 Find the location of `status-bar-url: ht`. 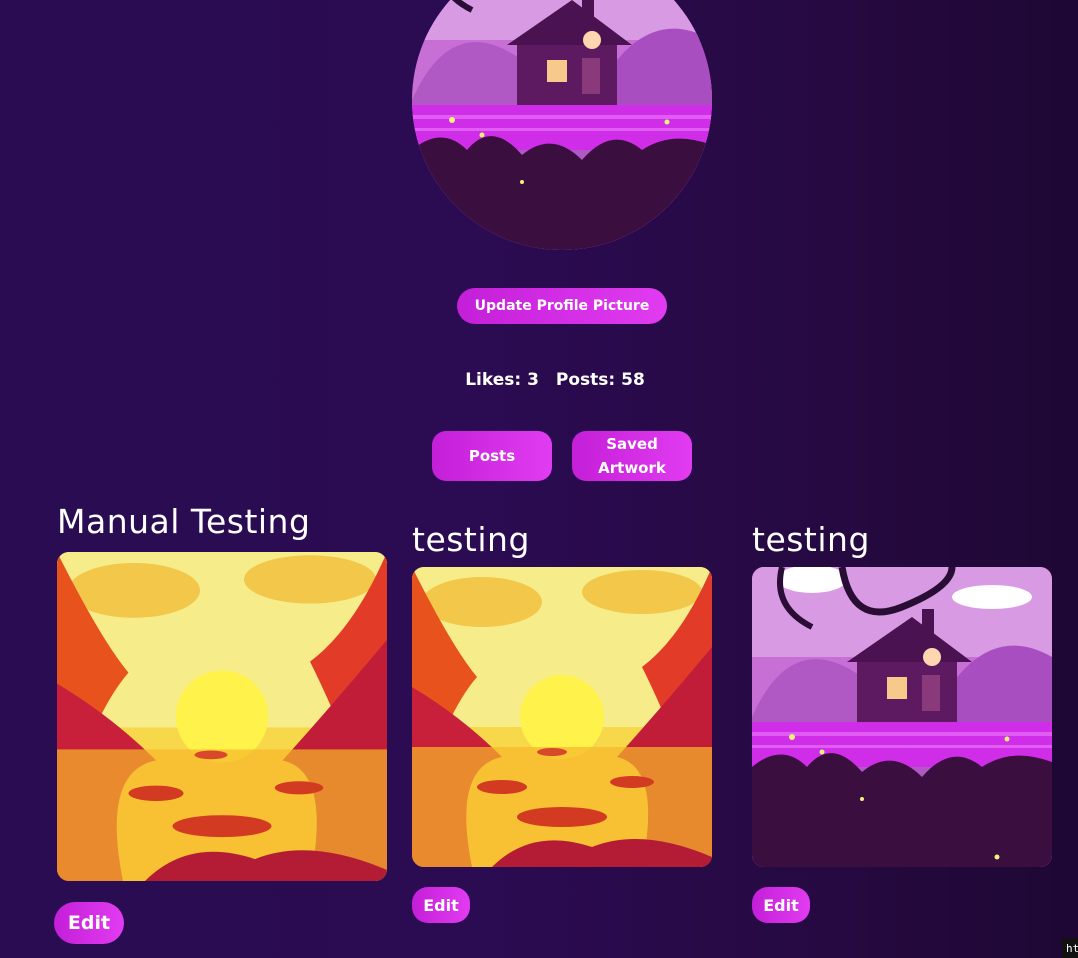

status-bar-url: ht is located at coordinates (1070, 948).